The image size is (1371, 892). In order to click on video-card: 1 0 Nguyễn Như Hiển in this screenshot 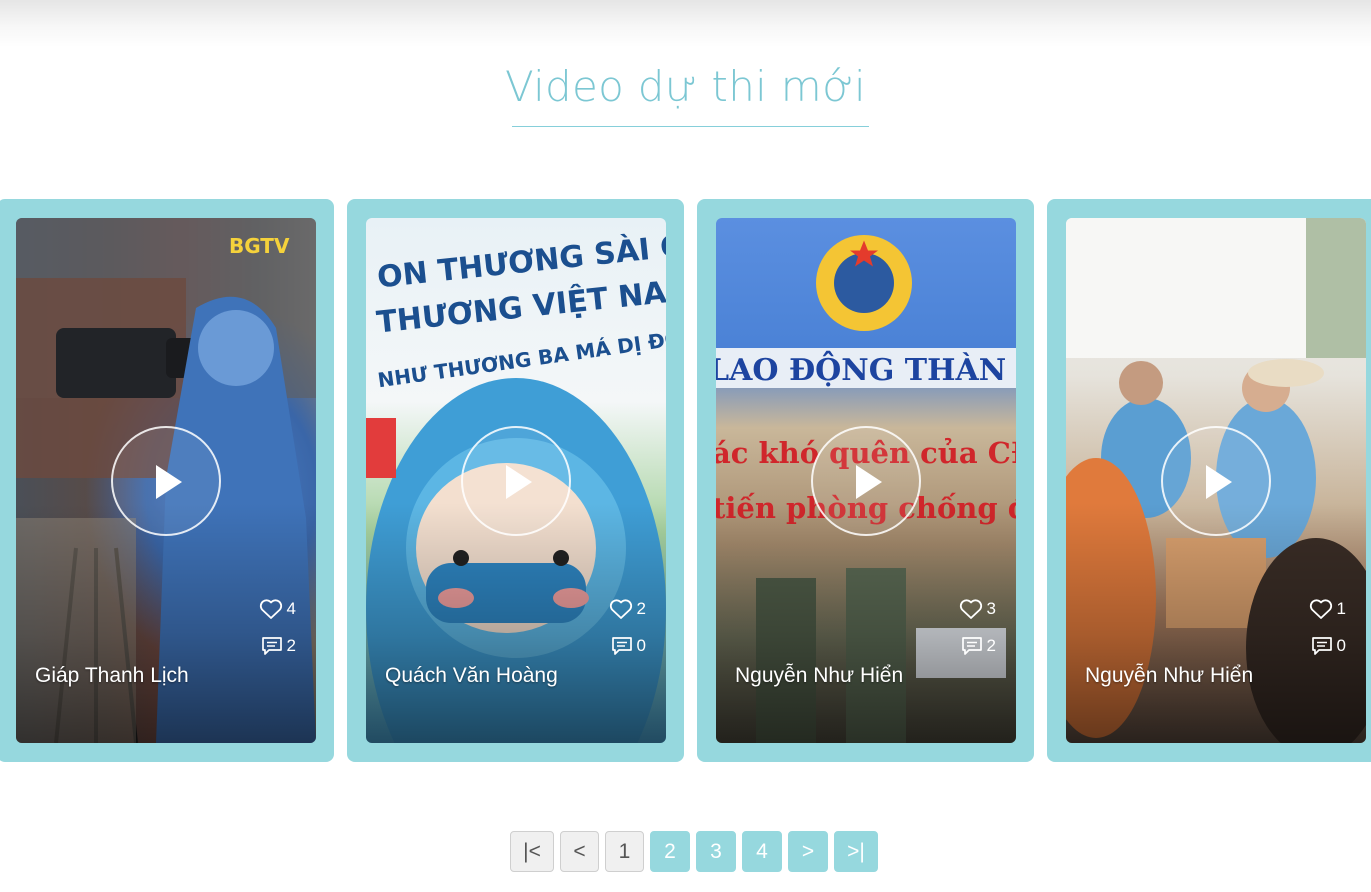, I will do `click(1209, 480)`.